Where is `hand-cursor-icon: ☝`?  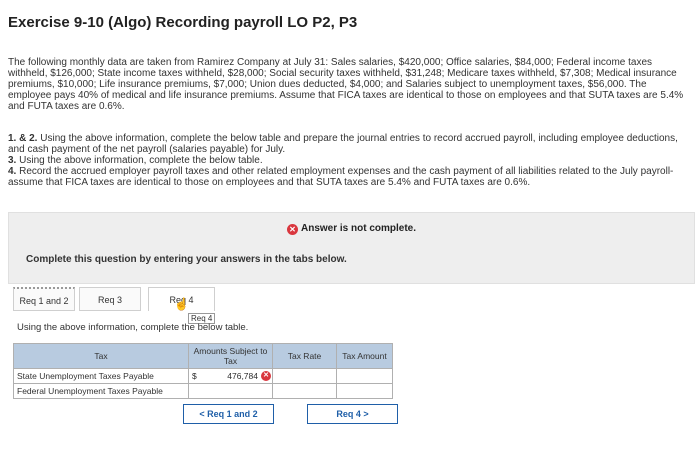
hand-cursor-icon: ☝ is located at coordinates (181, 304).